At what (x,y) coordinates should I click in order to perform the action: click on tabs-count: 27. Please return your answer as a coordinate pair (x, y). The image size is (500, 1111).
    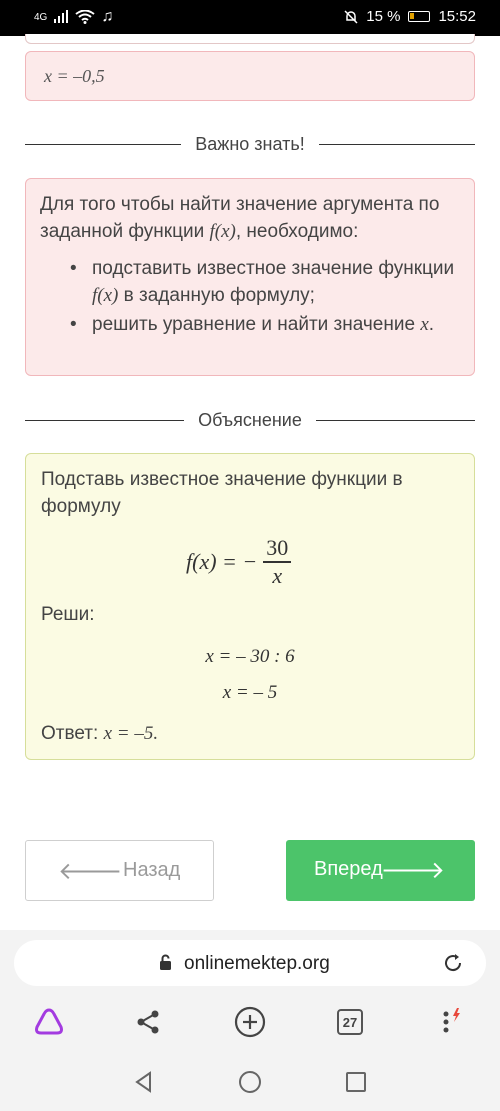
    Looking at the image, I should click on (350, 1022).